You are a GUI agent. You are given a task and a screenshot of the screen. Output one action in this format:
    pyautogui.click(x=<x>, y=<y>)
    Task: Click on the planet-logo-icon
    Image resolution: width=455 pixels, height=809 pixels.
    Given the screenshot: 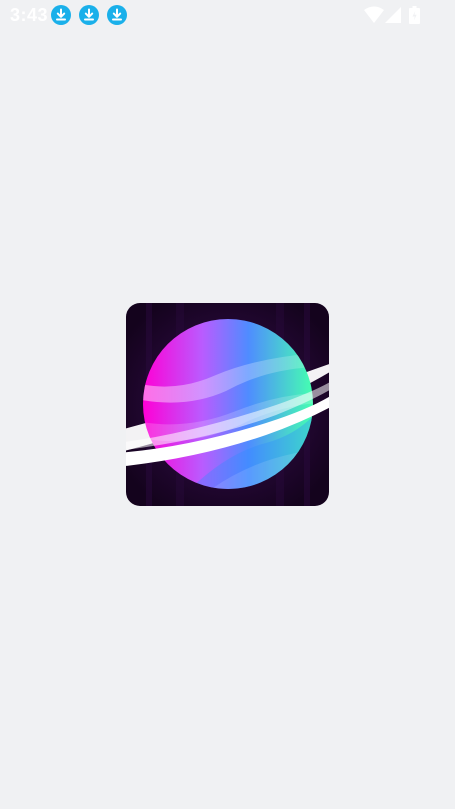 What is the action you would take?
    pyautogui.click(x=227, y=404)
    